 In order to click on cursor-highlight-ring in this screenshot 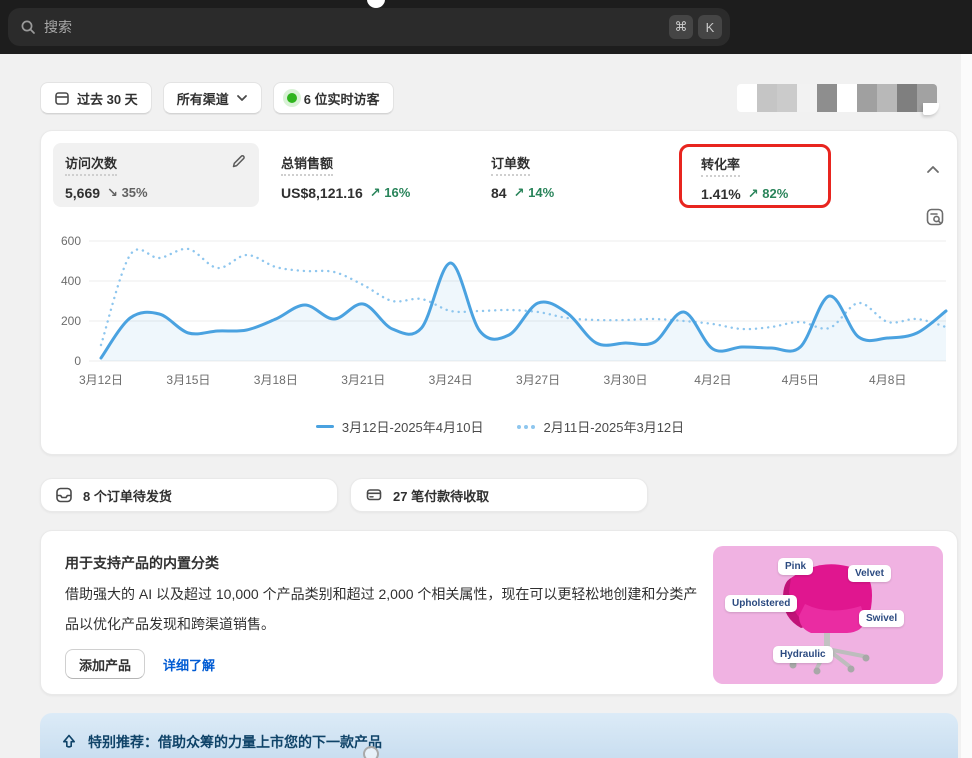, I will do `click(371, 752)`.